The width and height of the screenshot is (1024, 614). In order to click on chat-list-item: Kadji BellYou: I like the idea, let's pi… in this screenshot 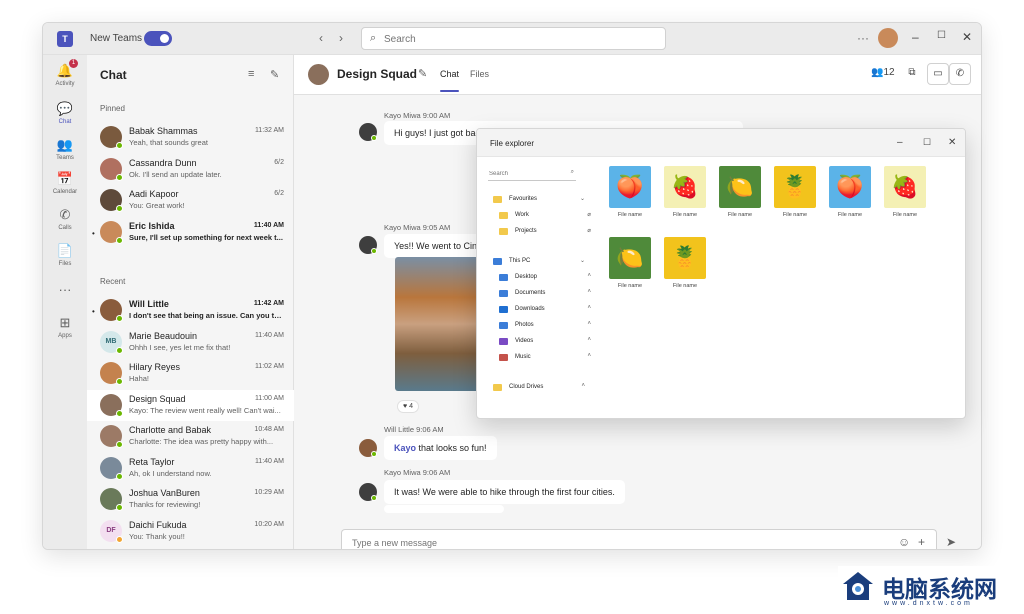, I will do `click(190, 548)`.